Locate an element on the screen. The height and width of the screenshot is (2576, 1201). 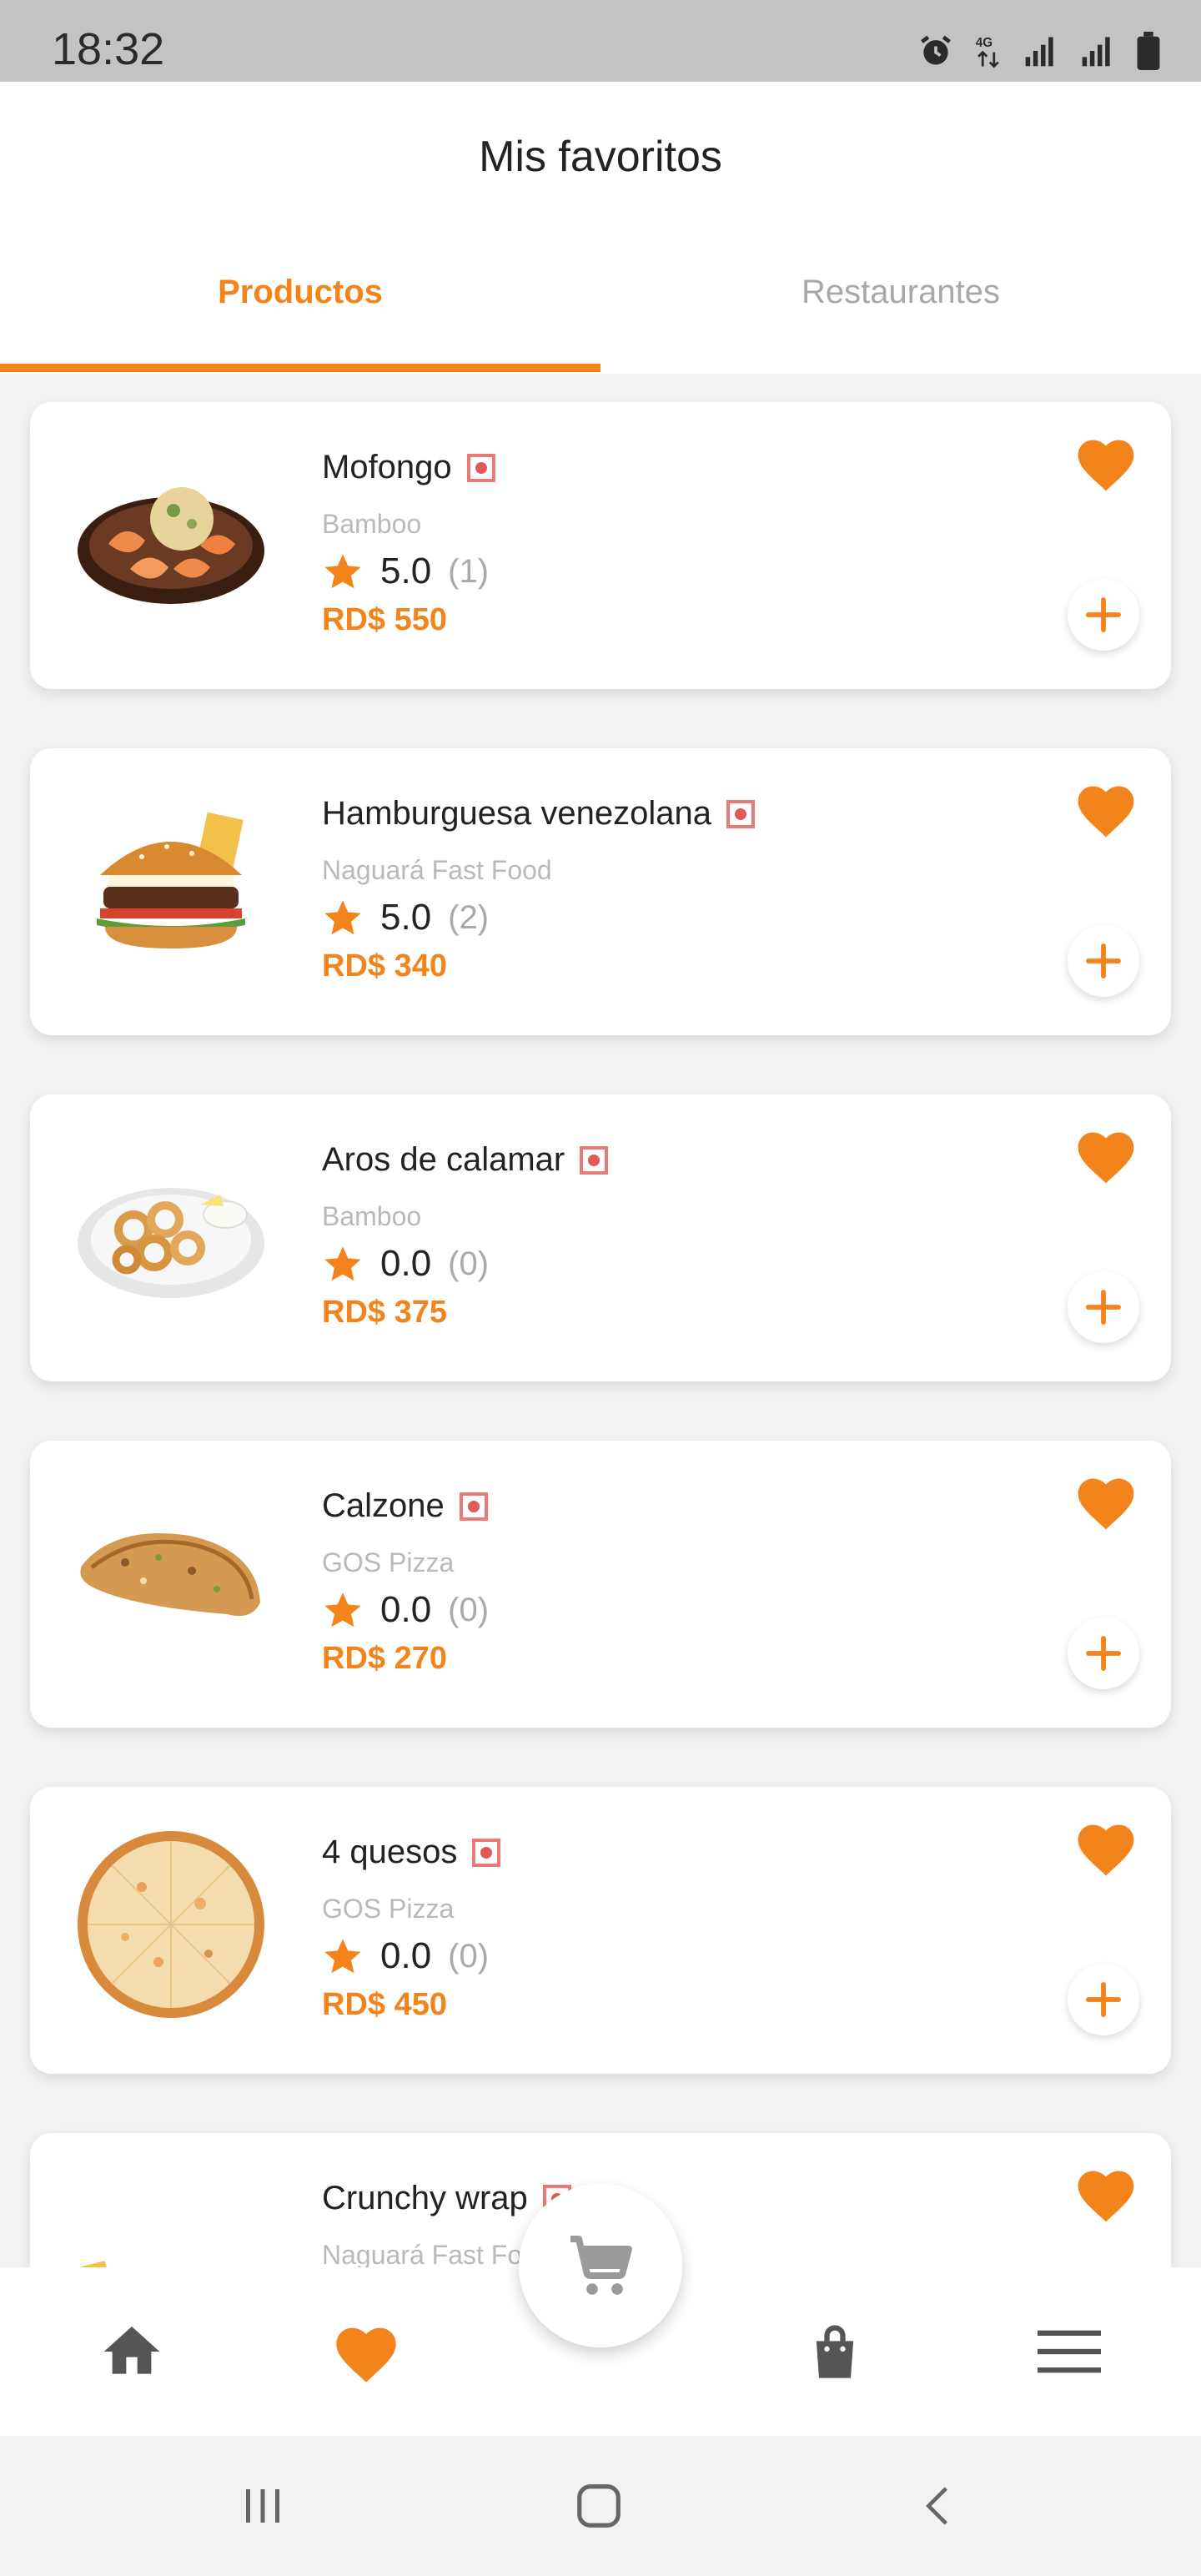
cart-icon is located at coordinates (601, 2265).